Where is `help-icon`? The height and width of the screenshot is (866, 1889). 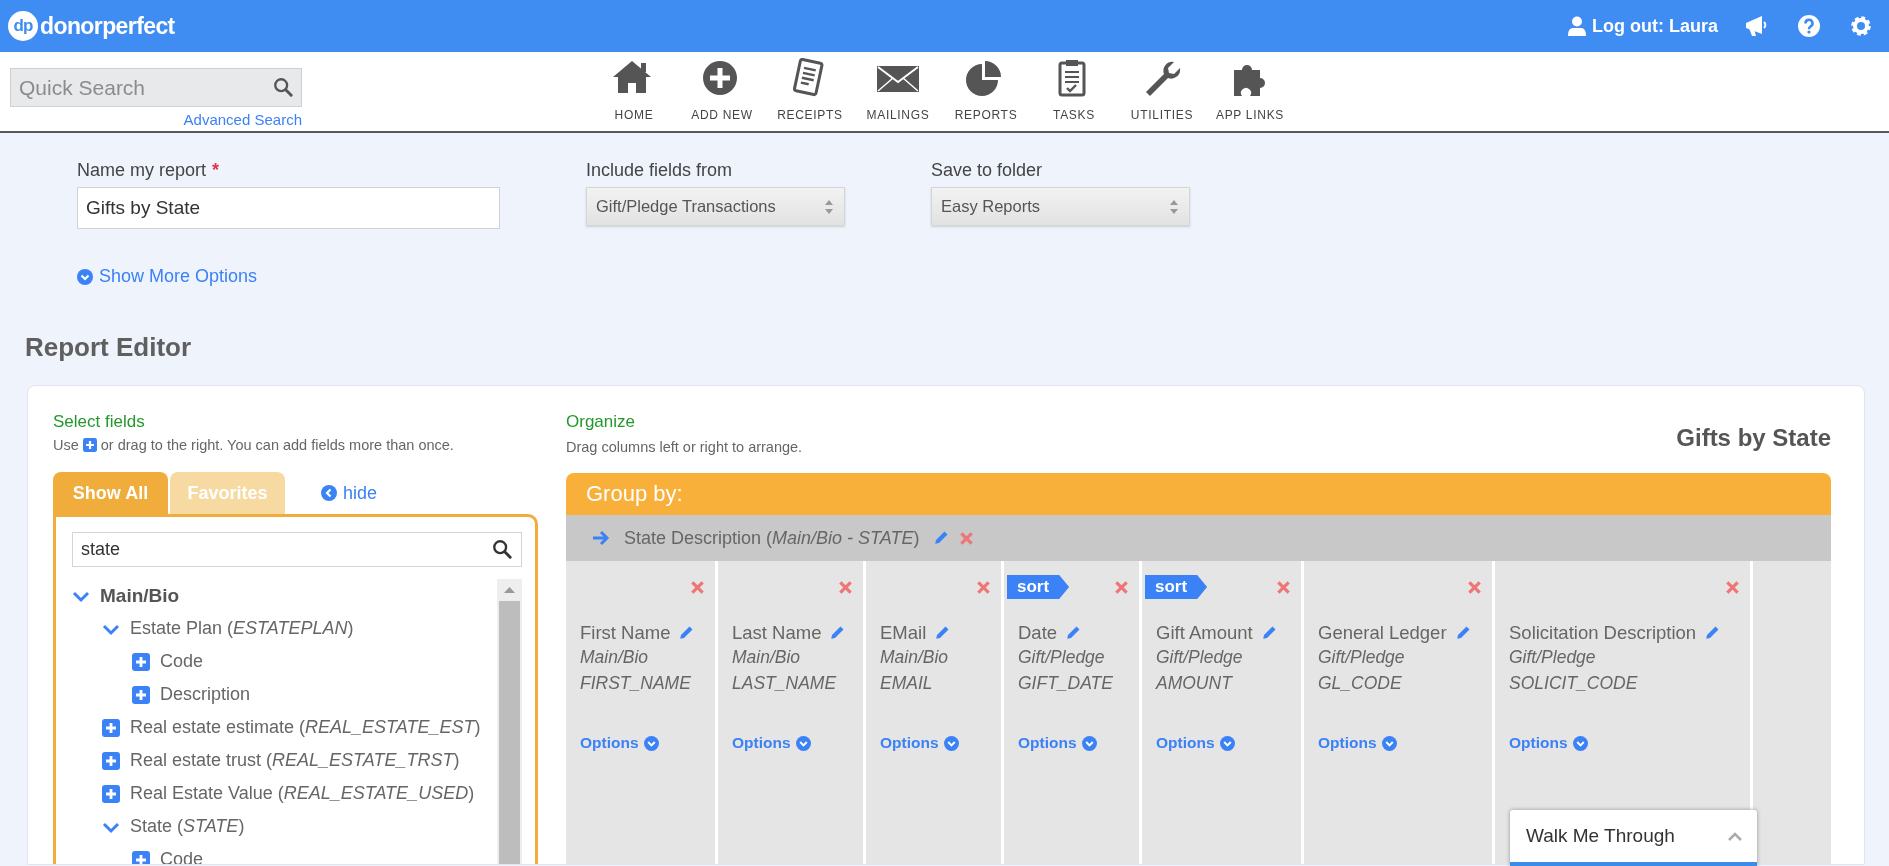
help-icon is located at coordinates (1809, 26).